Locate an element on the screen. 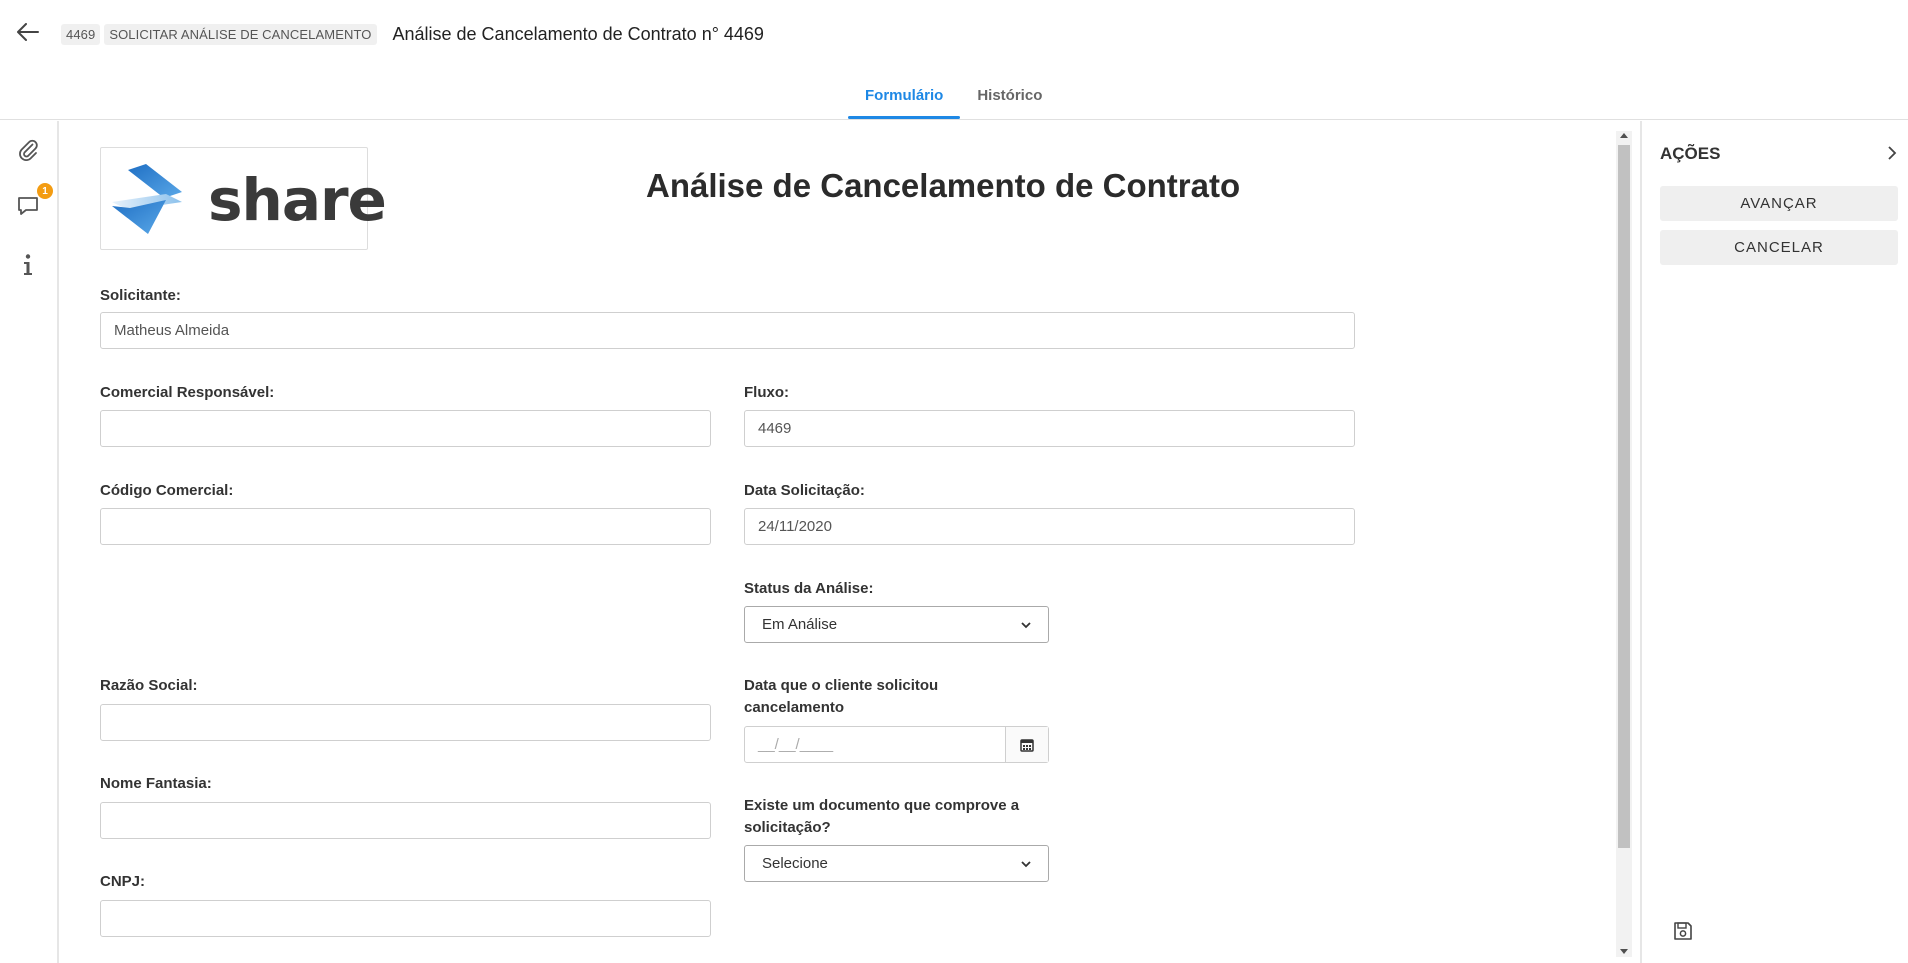 The width and height of the screenshot is (1908, 963). status-analise-select: Em Análise is located at coordinates (896, 624).